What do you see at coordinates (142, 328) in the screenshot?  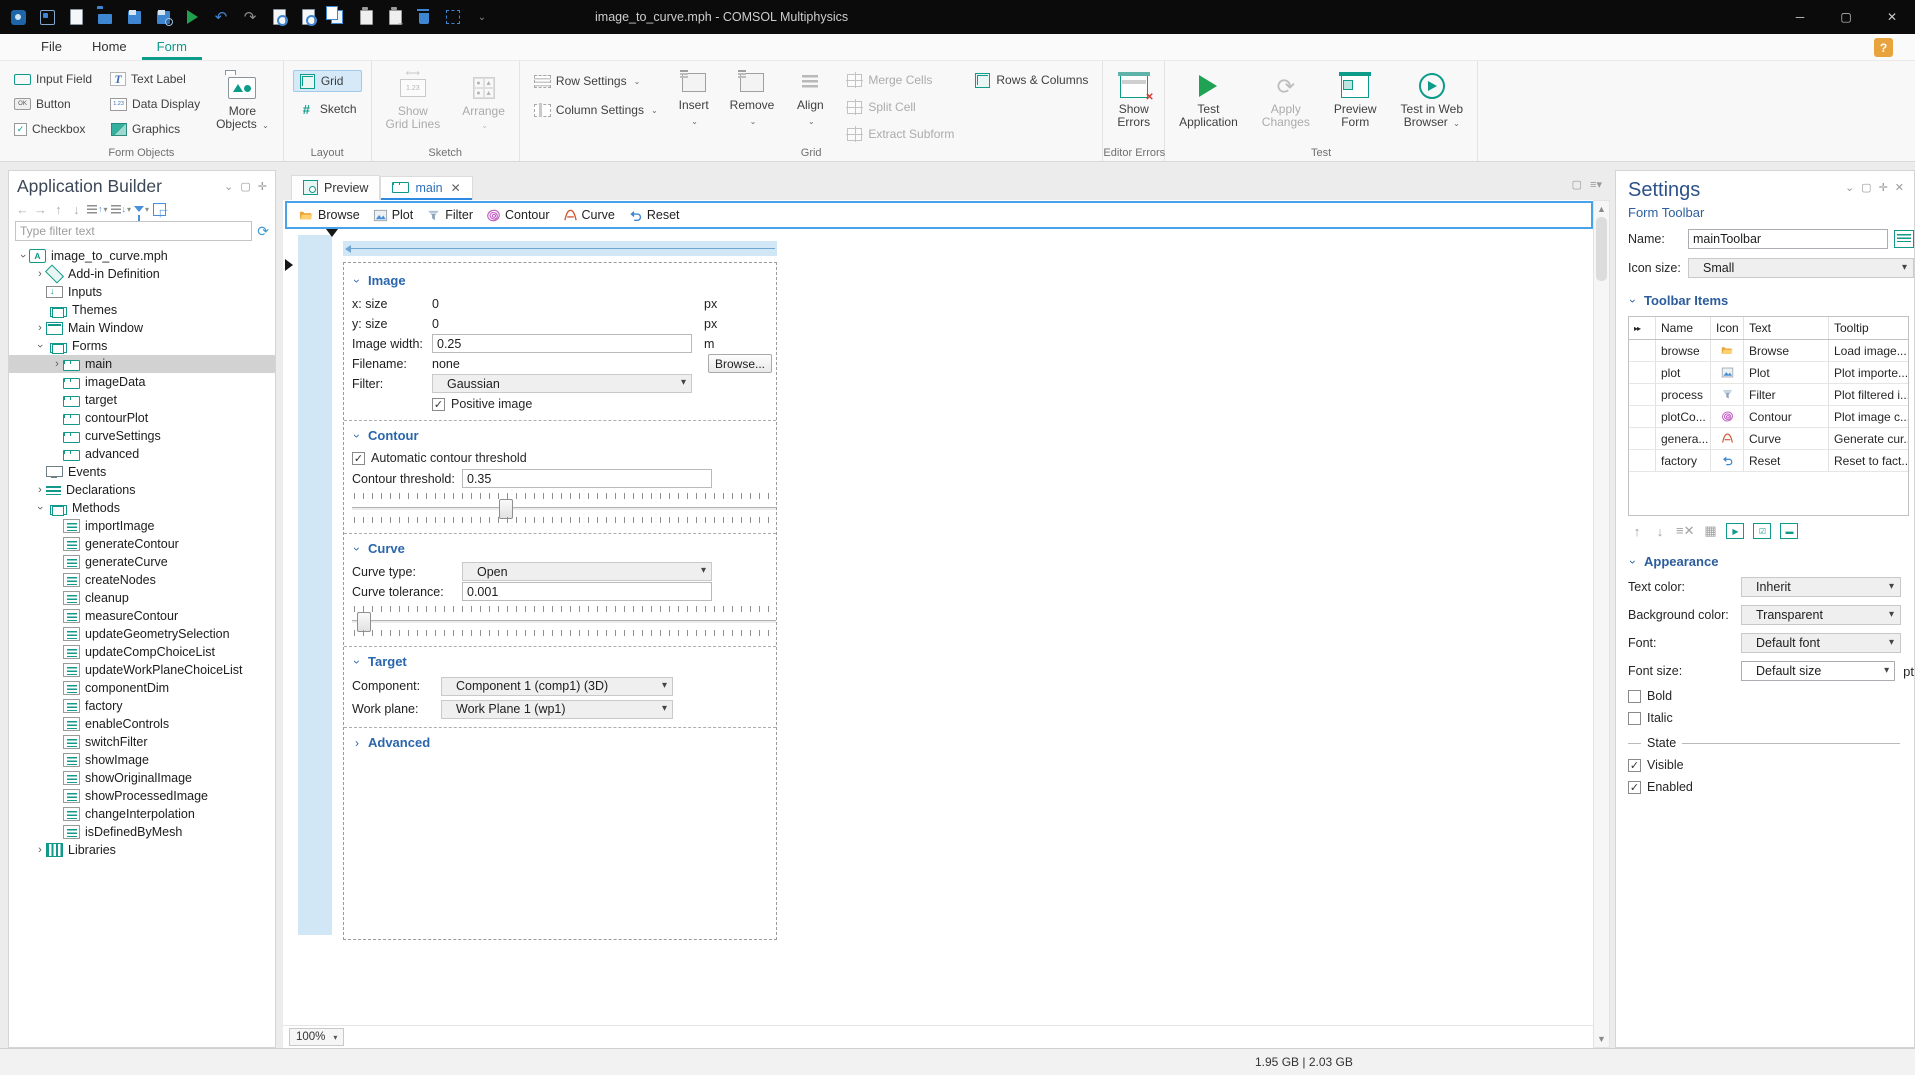 I see `tree-item-Main Window: › Main Window` at bounding box center [142, 328].